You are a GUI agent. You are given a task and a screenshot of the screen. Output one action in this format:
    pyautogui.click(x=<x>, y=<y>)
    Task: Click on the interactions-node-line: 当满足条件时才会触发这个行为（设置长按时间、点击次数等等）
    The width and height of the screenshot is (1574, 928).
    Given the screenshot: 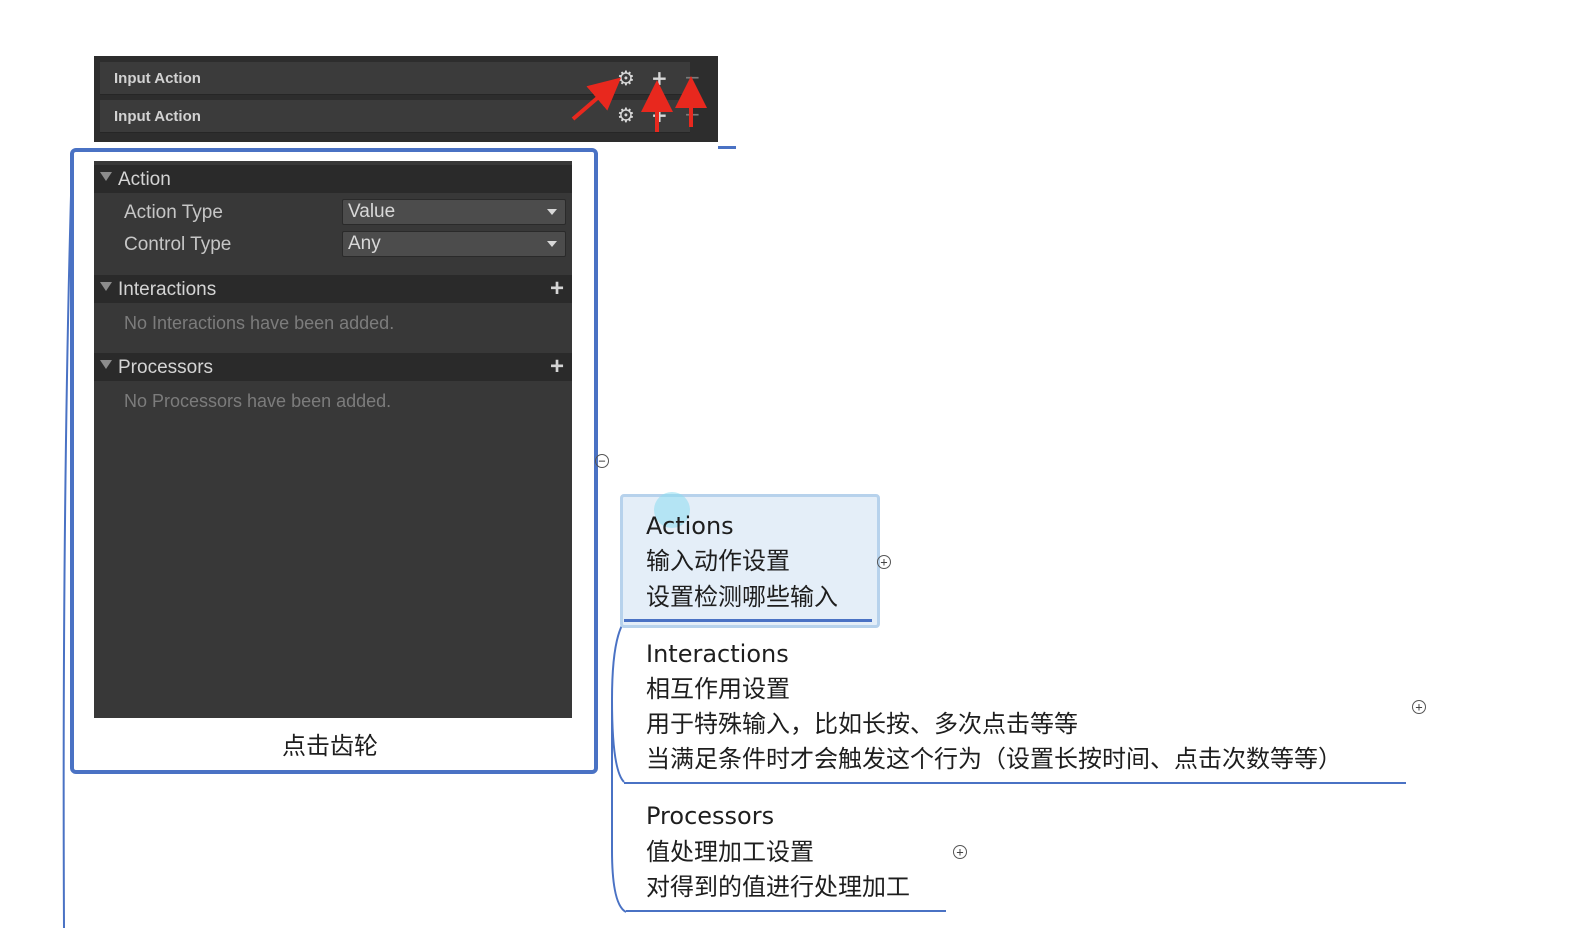 What is the action you would take?
    pyautogui.click(x=994, y=759)
    